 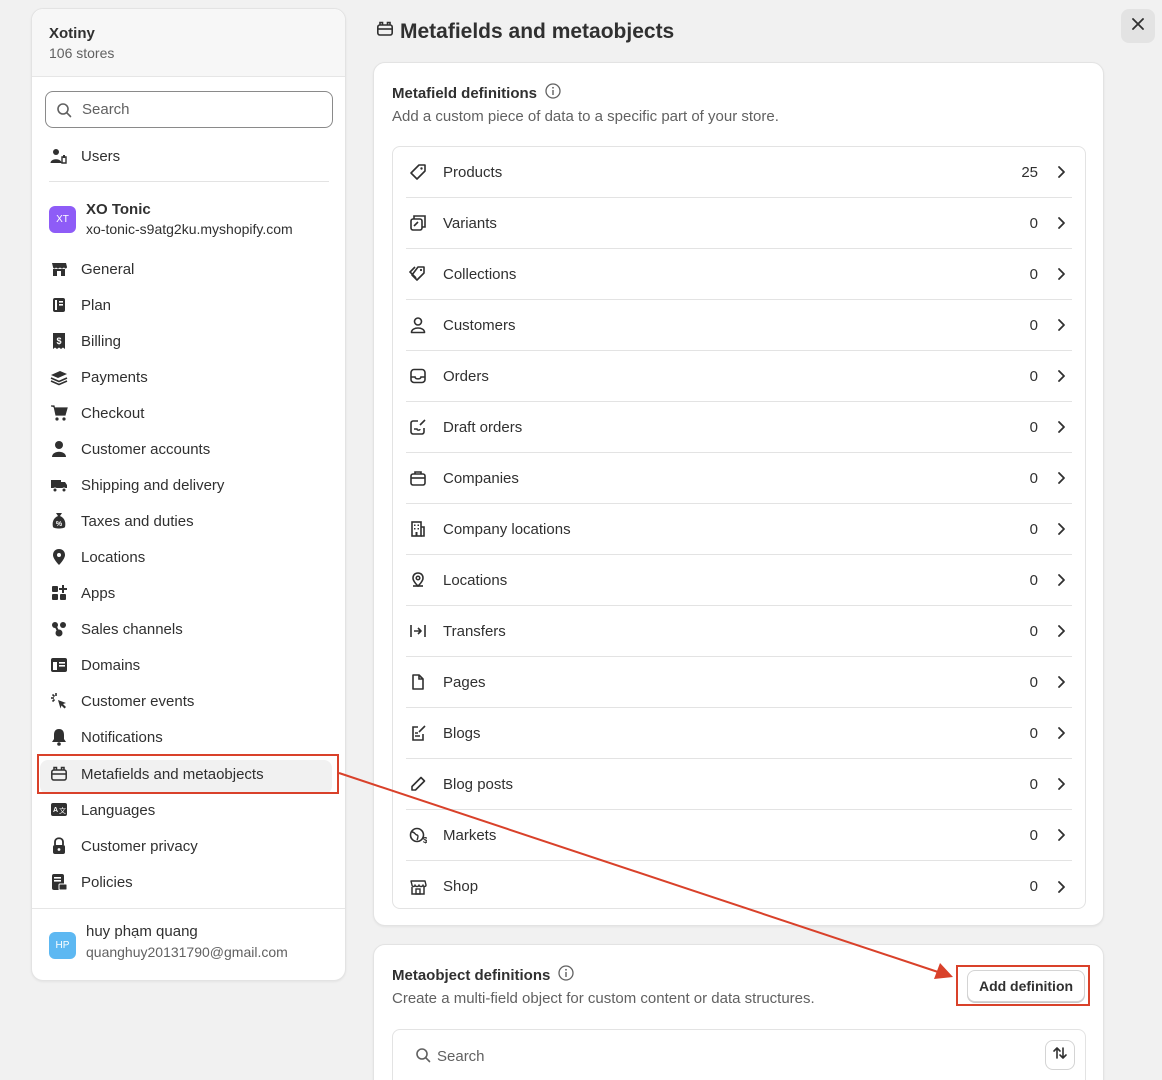 What do you see at coordinates (739, 478) in the screenshot?
I see `list-item-companies: Companies 0` at bounding box center [739, 478].